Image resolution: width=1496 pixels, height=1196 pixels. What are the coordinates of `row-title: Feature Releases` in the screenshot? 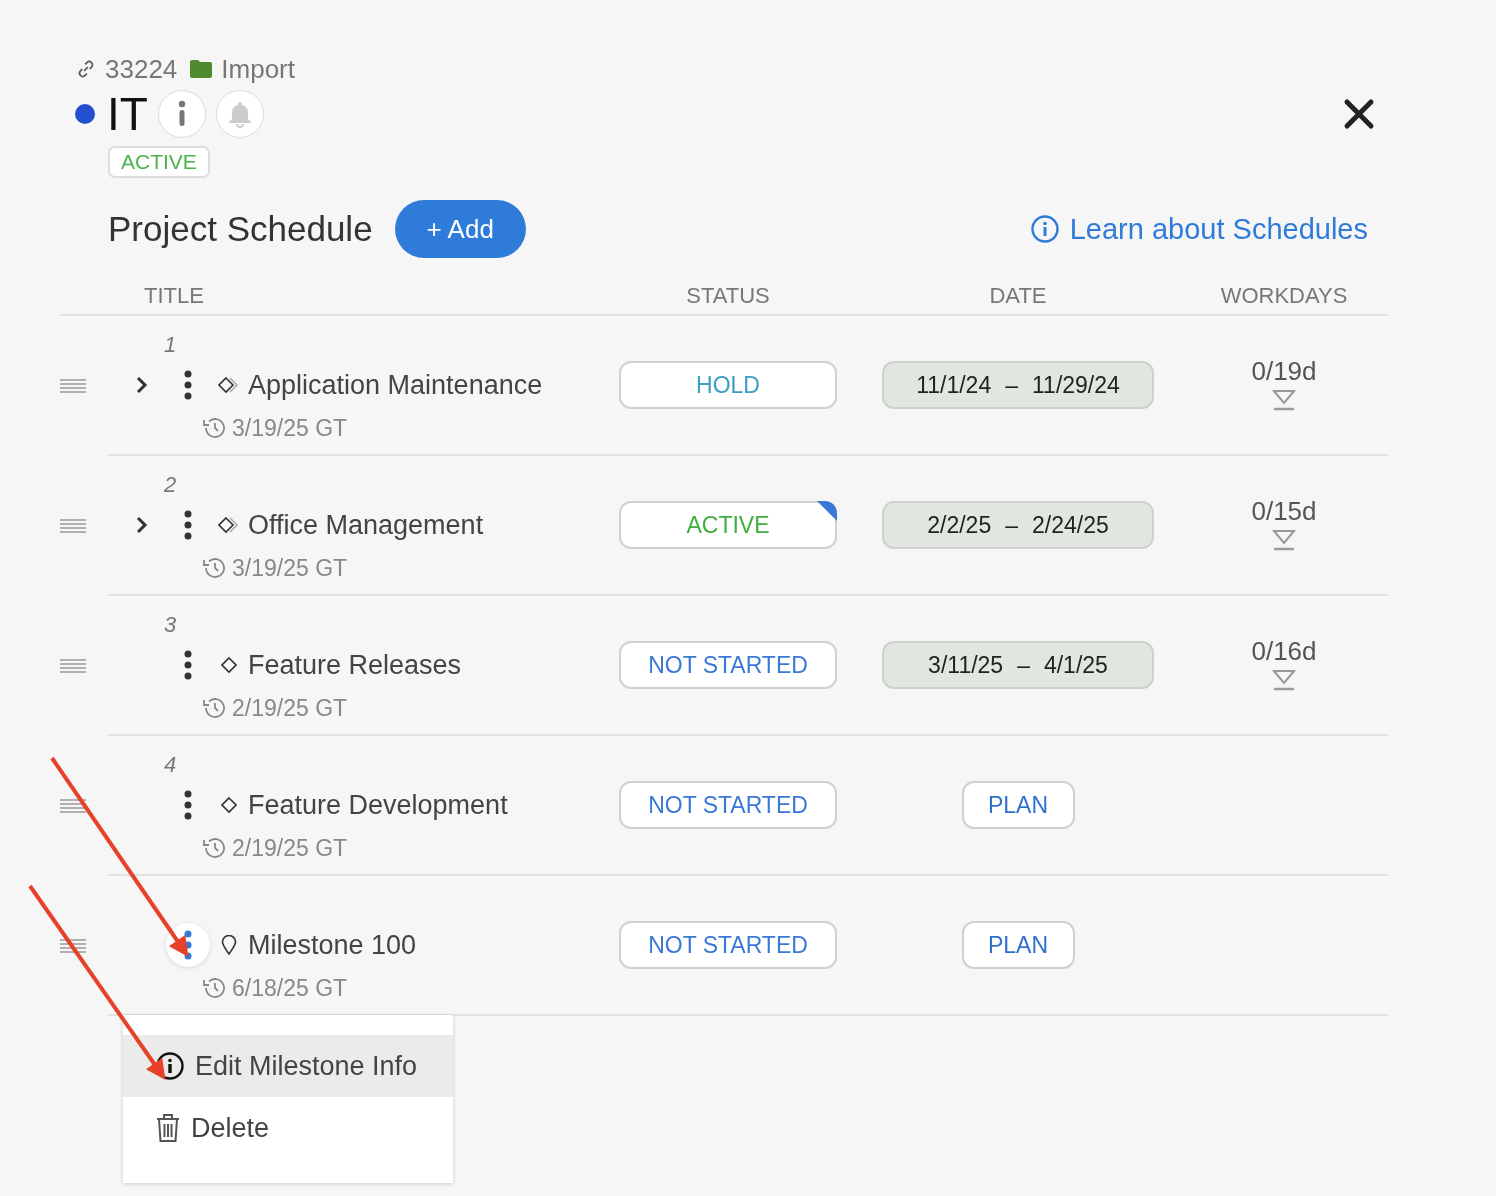 It's located at (355, 665).